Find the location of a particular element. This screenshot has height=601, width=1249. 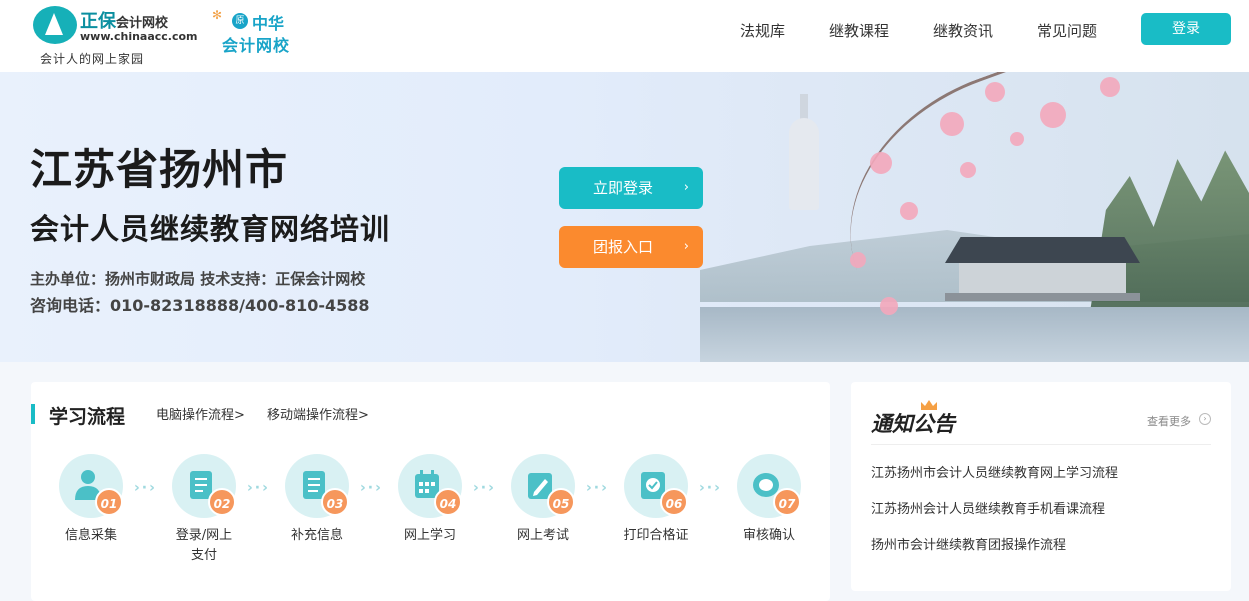

step-info-collect: 01 信息采集 is located at coordinates (91, 519).